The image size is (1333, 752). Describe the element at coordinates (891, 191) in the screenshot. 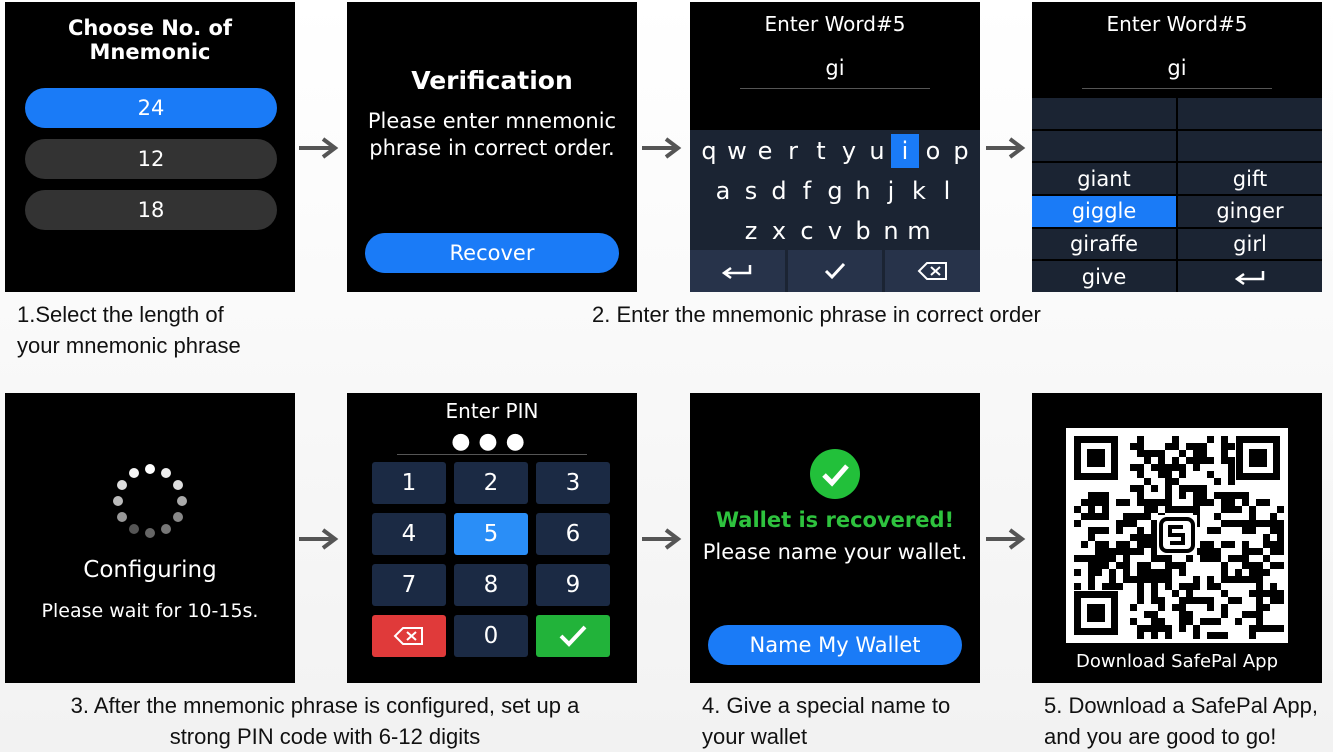

I see `key-j: j` at that location.